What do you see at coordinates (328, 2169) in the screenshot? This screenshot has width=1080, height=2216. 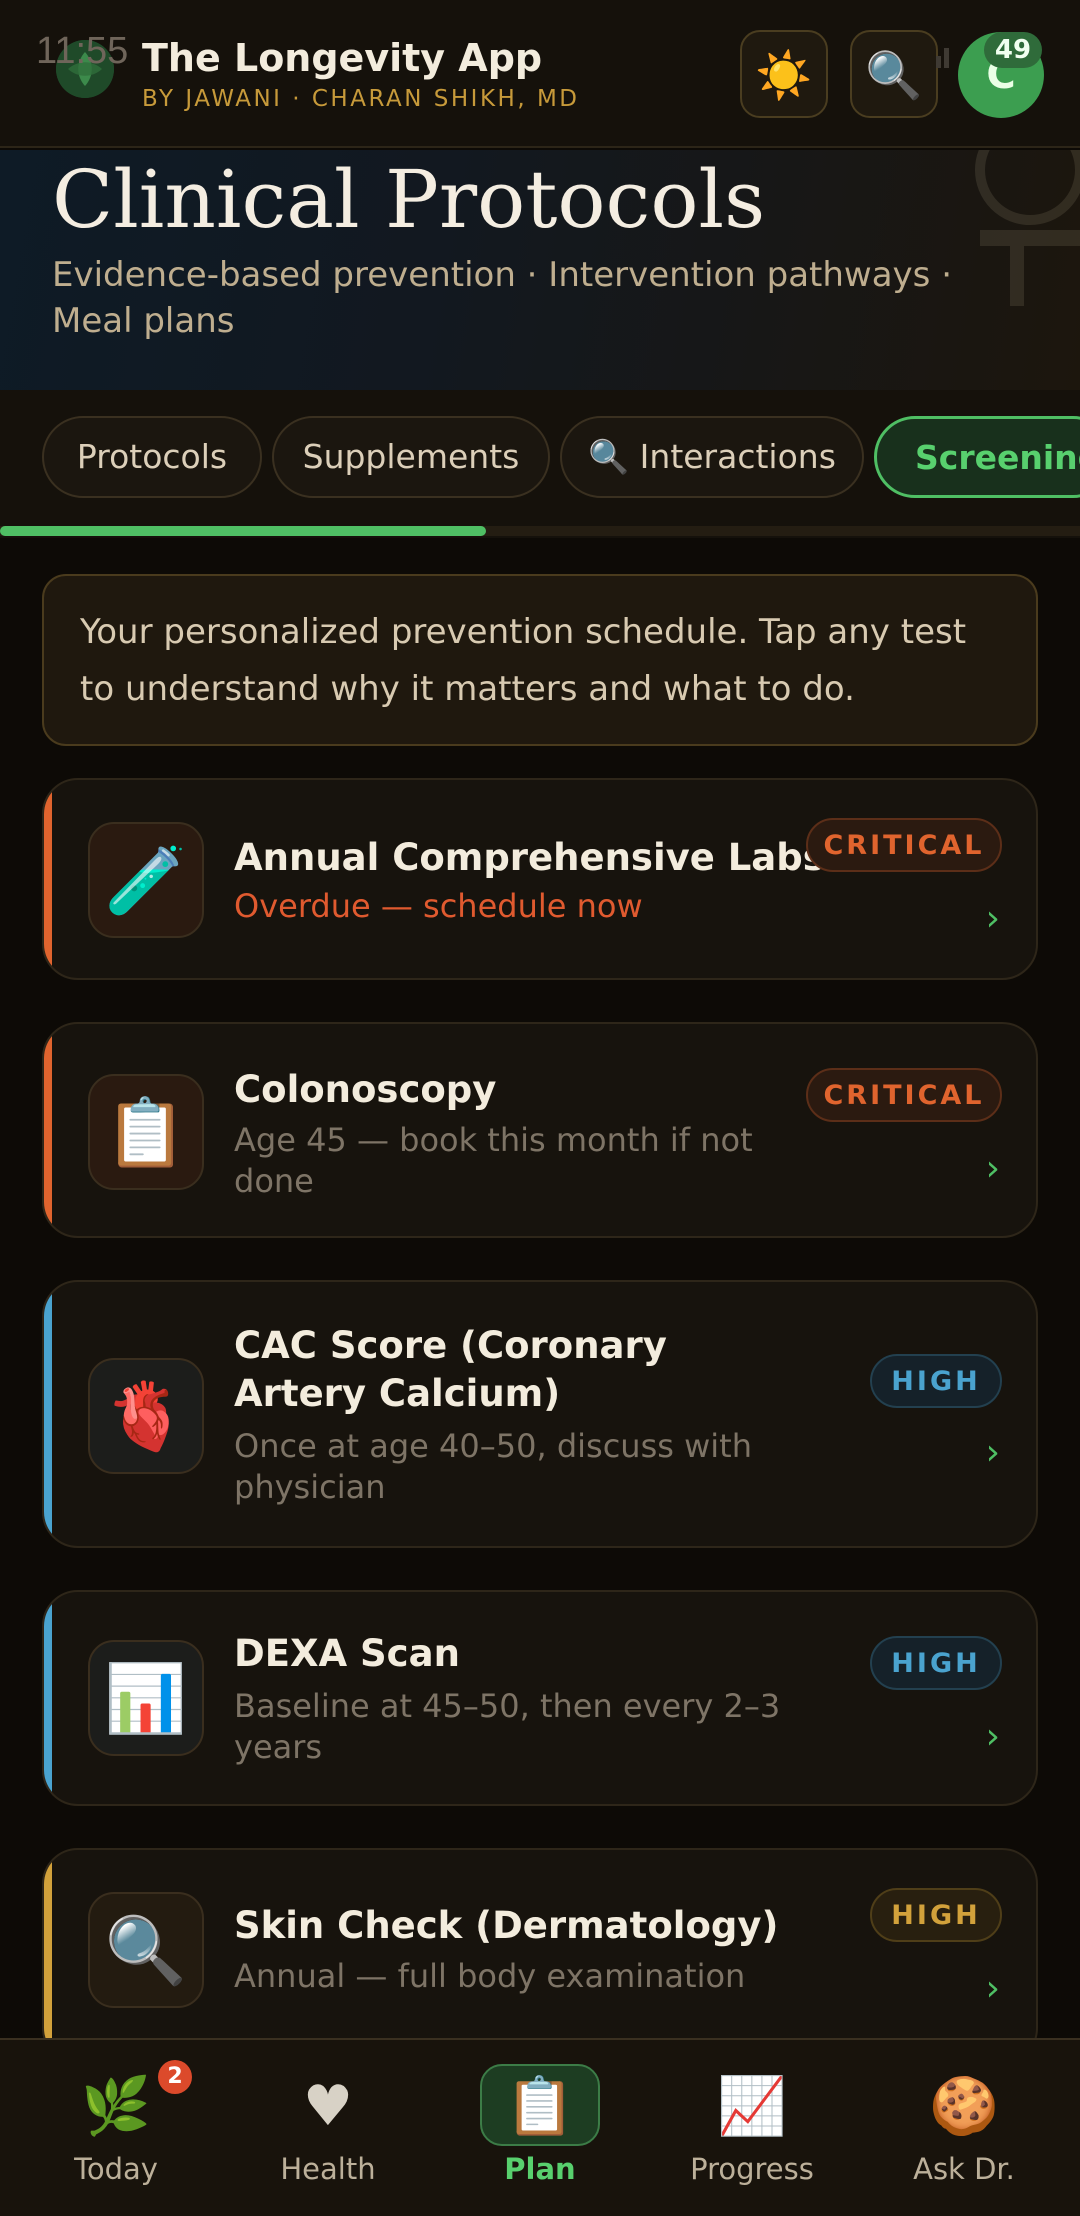 I see `nav-label: Health` at bounding box center [328, 2169].